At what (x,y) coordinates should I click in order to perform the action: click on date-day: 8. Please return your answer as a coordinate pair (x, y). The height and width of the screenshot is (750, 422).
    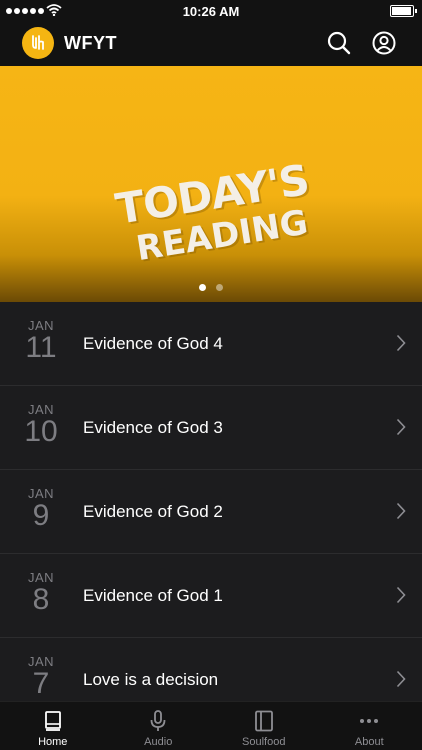
    Looking at the image, I should click on (41, 599).